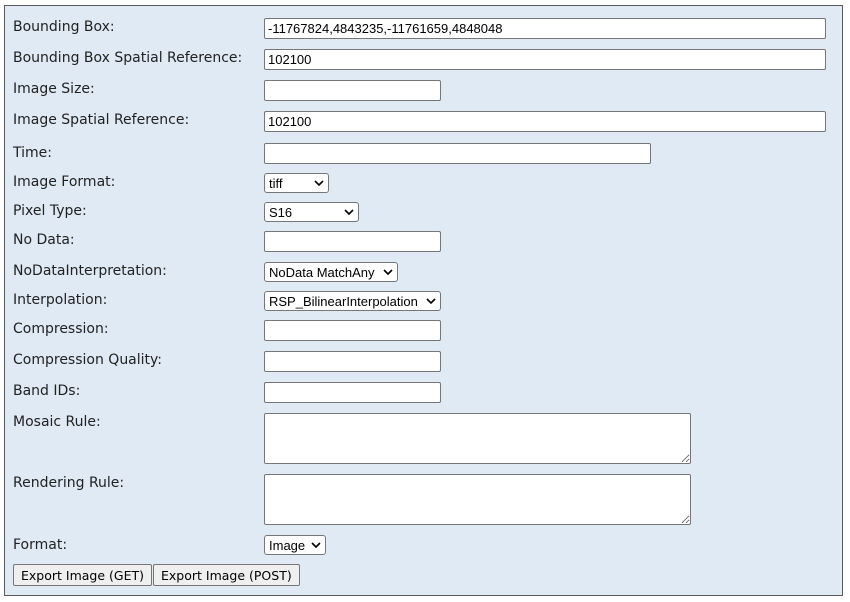 Image resolution: width=850 pixels, height=602 pixels. Describe the element at coordinates (54, 89) in the screenshot. I see `image-size-label: Image Size:` at that location.